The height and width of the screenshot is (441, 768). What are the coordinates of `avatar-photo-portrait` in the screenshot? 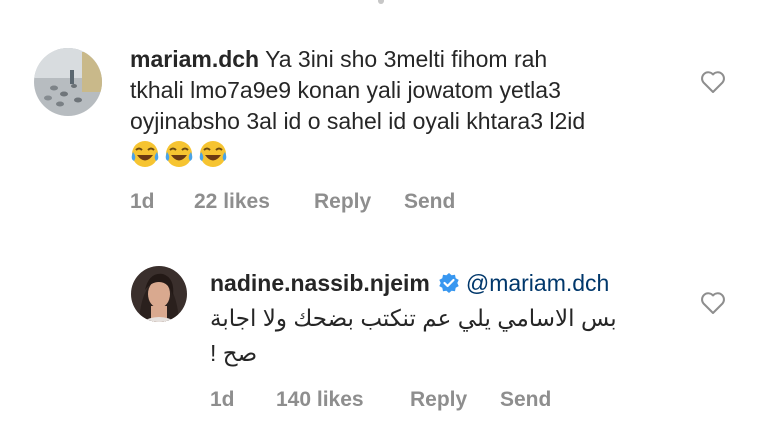 It's located at (159, 294).